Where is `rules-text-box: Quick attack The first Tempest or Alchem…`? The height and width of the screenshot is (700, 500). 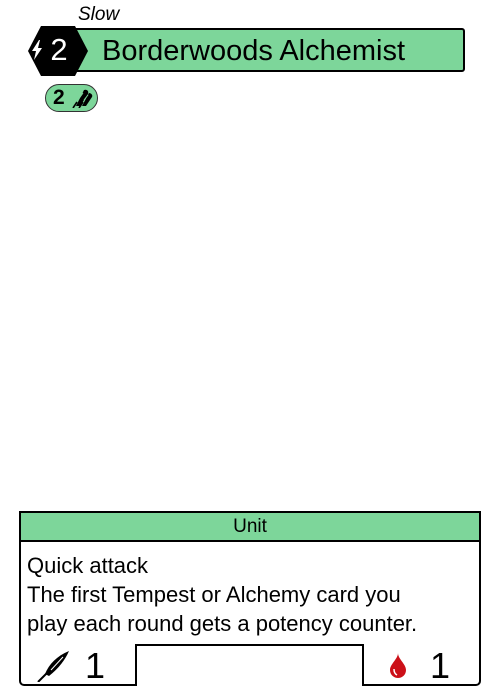 rules-text-box: Quick attack The first Tempest or Alchem… is located at coordinates (250, 593).